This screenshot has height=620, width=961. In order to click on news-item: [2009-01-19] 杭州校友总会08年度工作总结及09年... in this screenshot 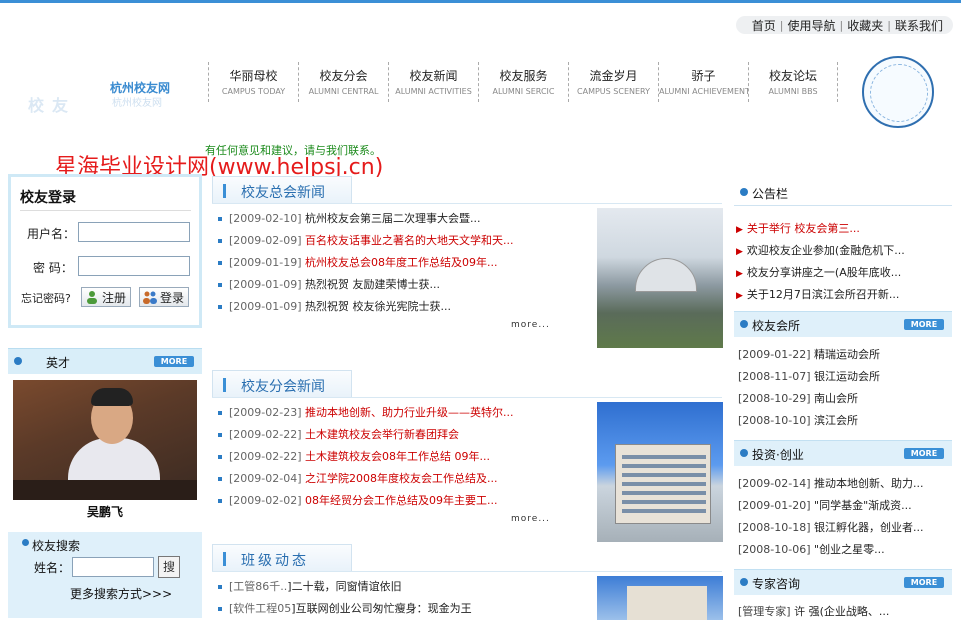, I will do `click(403, 262)`.